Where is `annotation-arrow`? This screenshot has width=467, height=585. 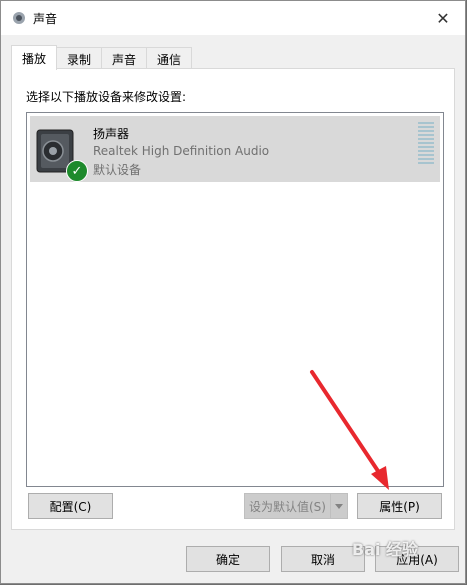
annotation-arrow is located at coordinates (349, 430).